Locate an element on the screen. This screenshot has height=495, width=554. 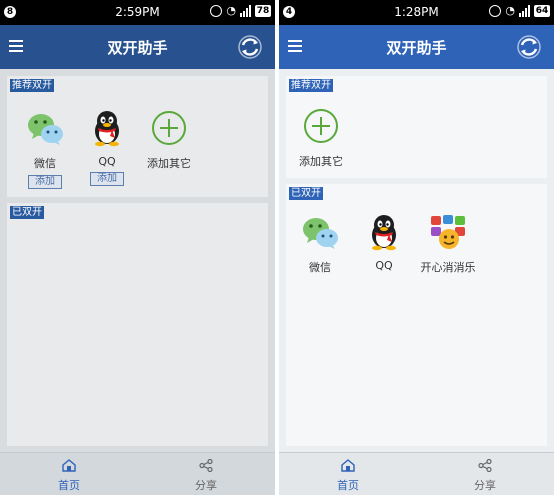
recommended-section: 推荐双开 微信 添加 QQ 添加 添加其它 is located at coordinates (137, 136).